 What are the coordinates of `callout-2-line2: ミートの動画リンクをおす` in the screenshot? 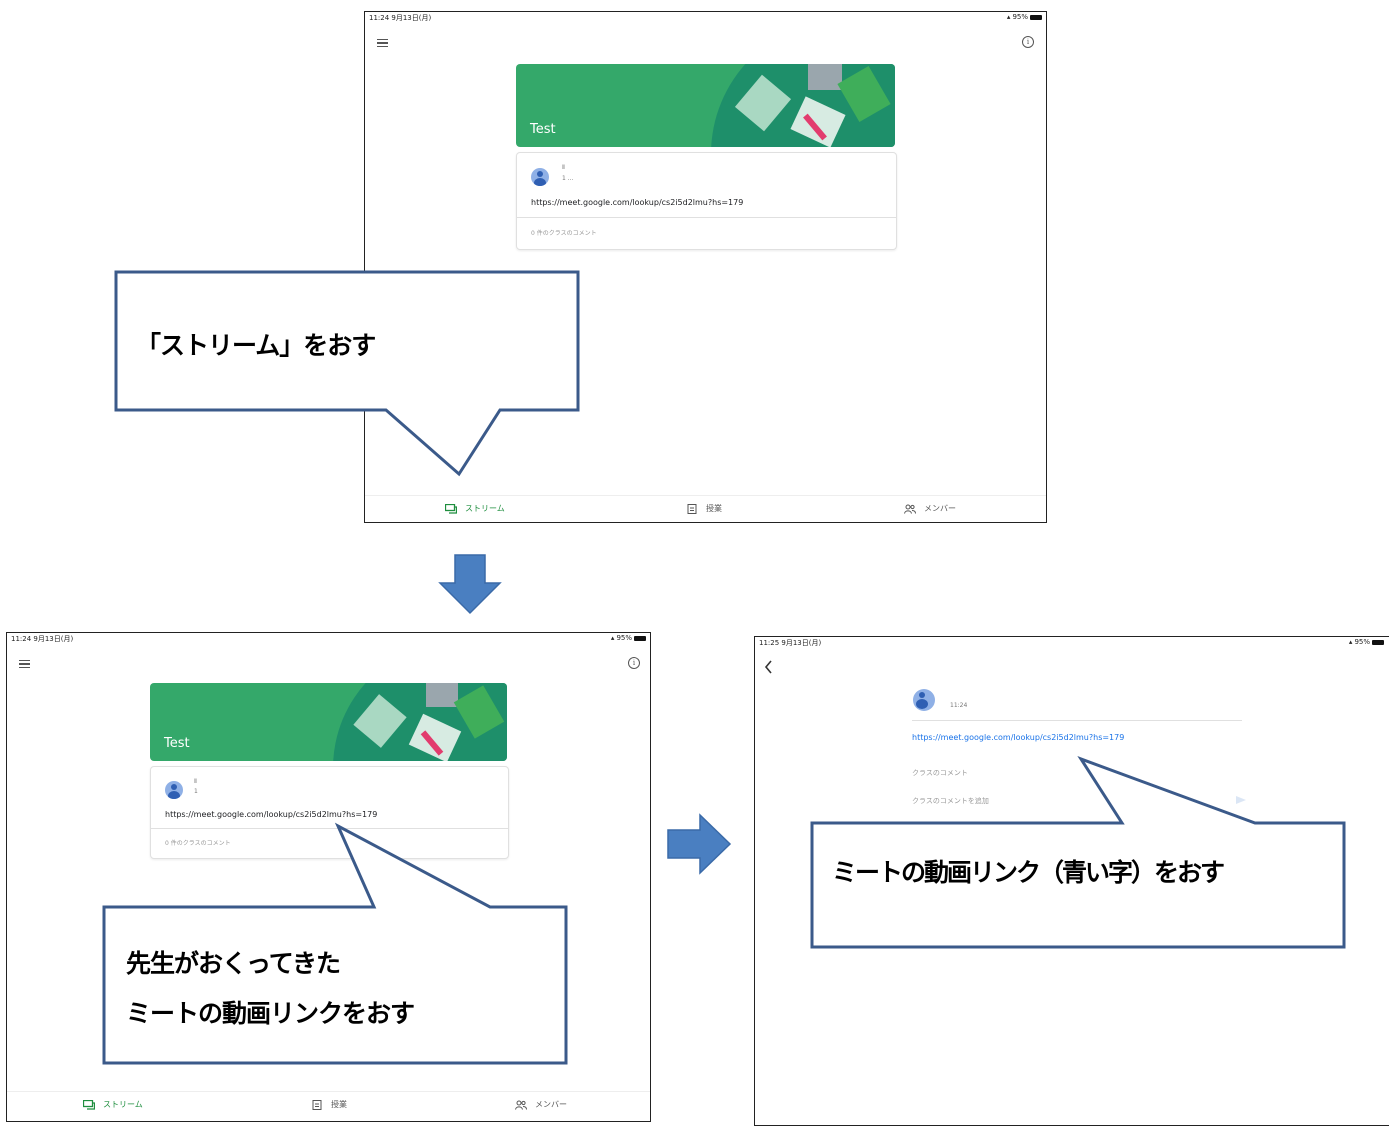 It's located at (270, 1013).